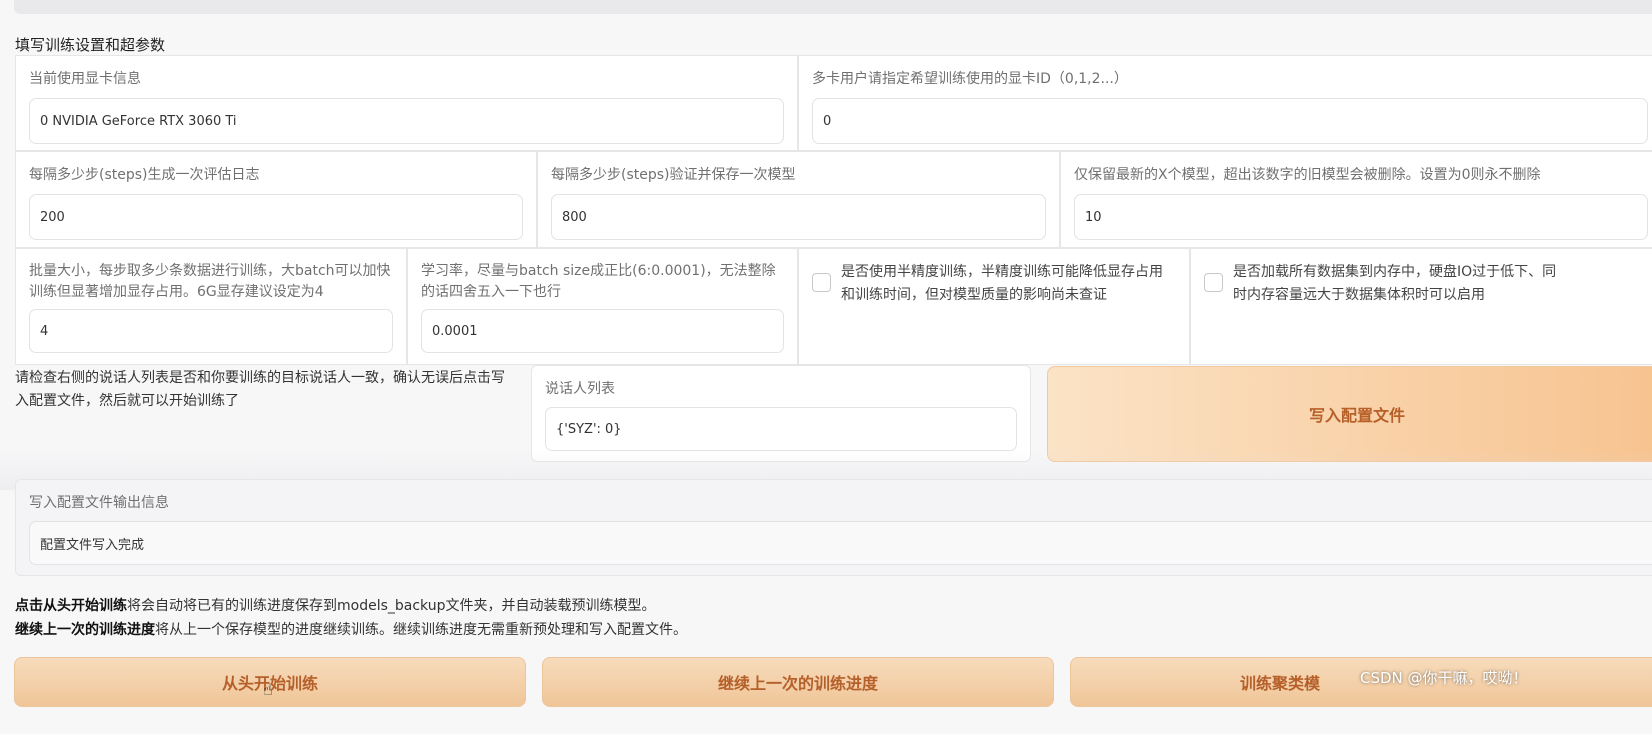  Describe the element at coordinates (781, 429) in the screenshot. I see `speaker-list-field: {'SYZ': 0}` at that location.